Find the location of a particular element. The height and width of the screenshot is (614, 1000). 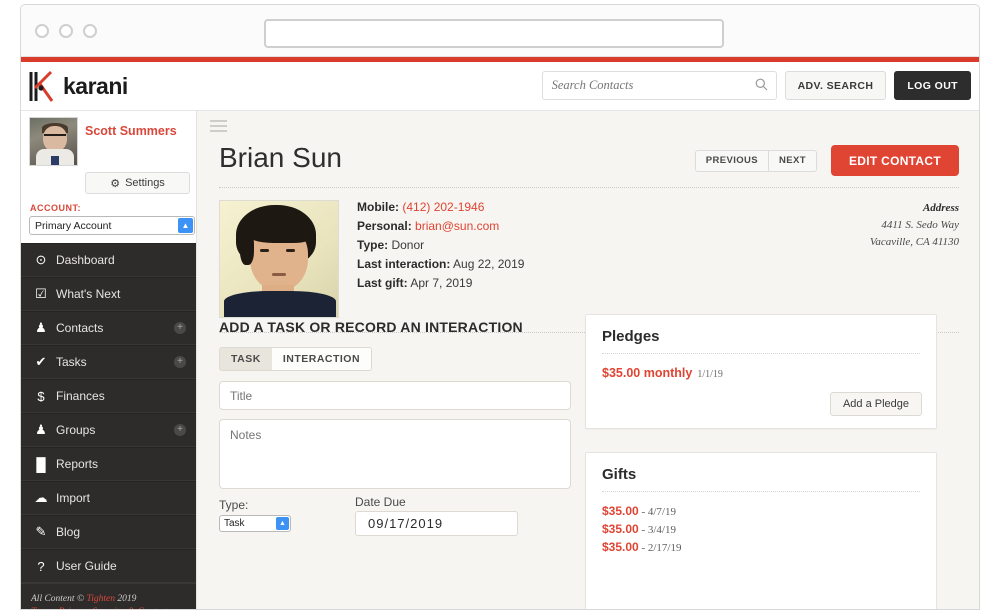

sidebar-item-dashboard: ⊙ Dashboard is located at coordinates (108, 260).